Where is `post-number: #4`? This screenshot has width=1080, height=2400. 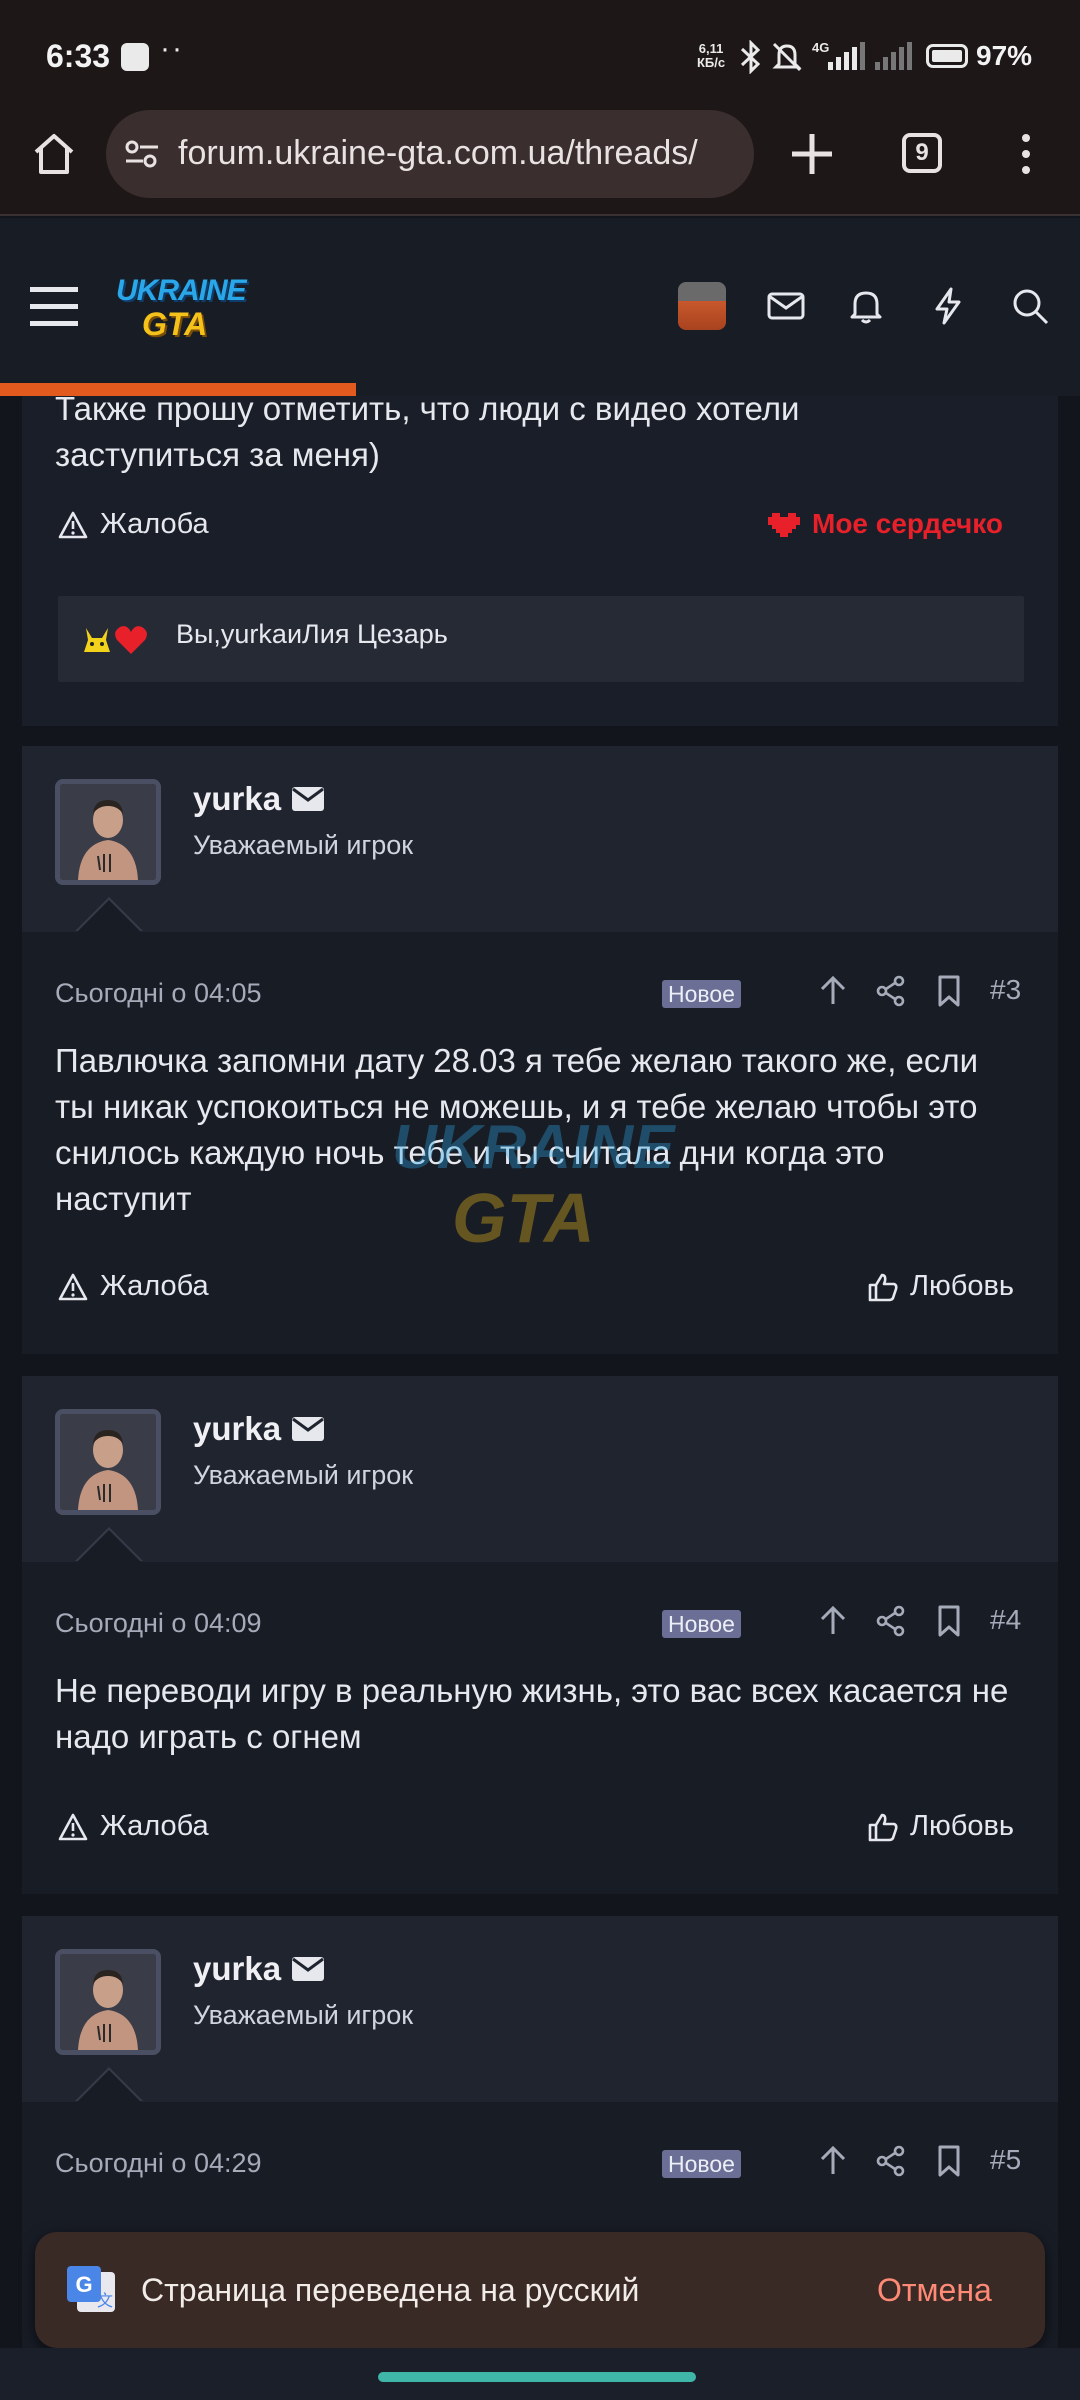 post-number: #4 is located at coordinates (1005, 1620).